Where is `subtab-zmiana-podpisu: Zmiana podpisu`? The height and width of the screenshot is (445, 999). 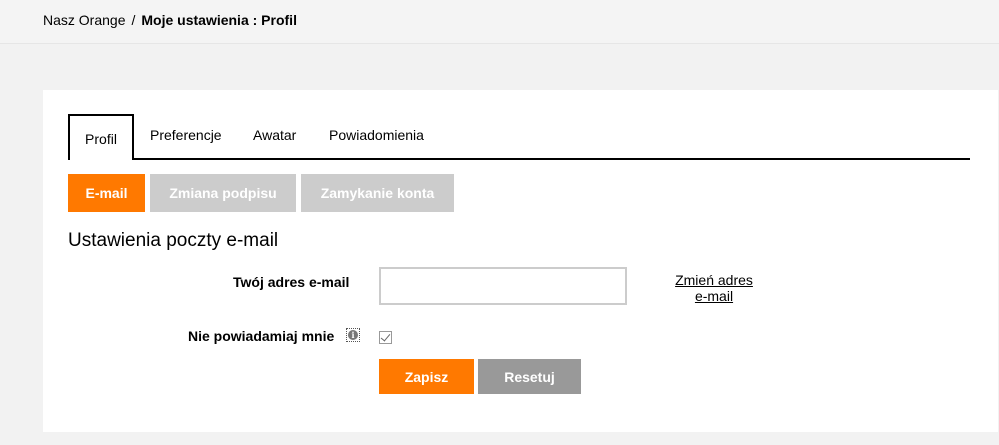
subtab-zmiana-podpisu: Zmiana podpisu is located at coordinates (223, 193).